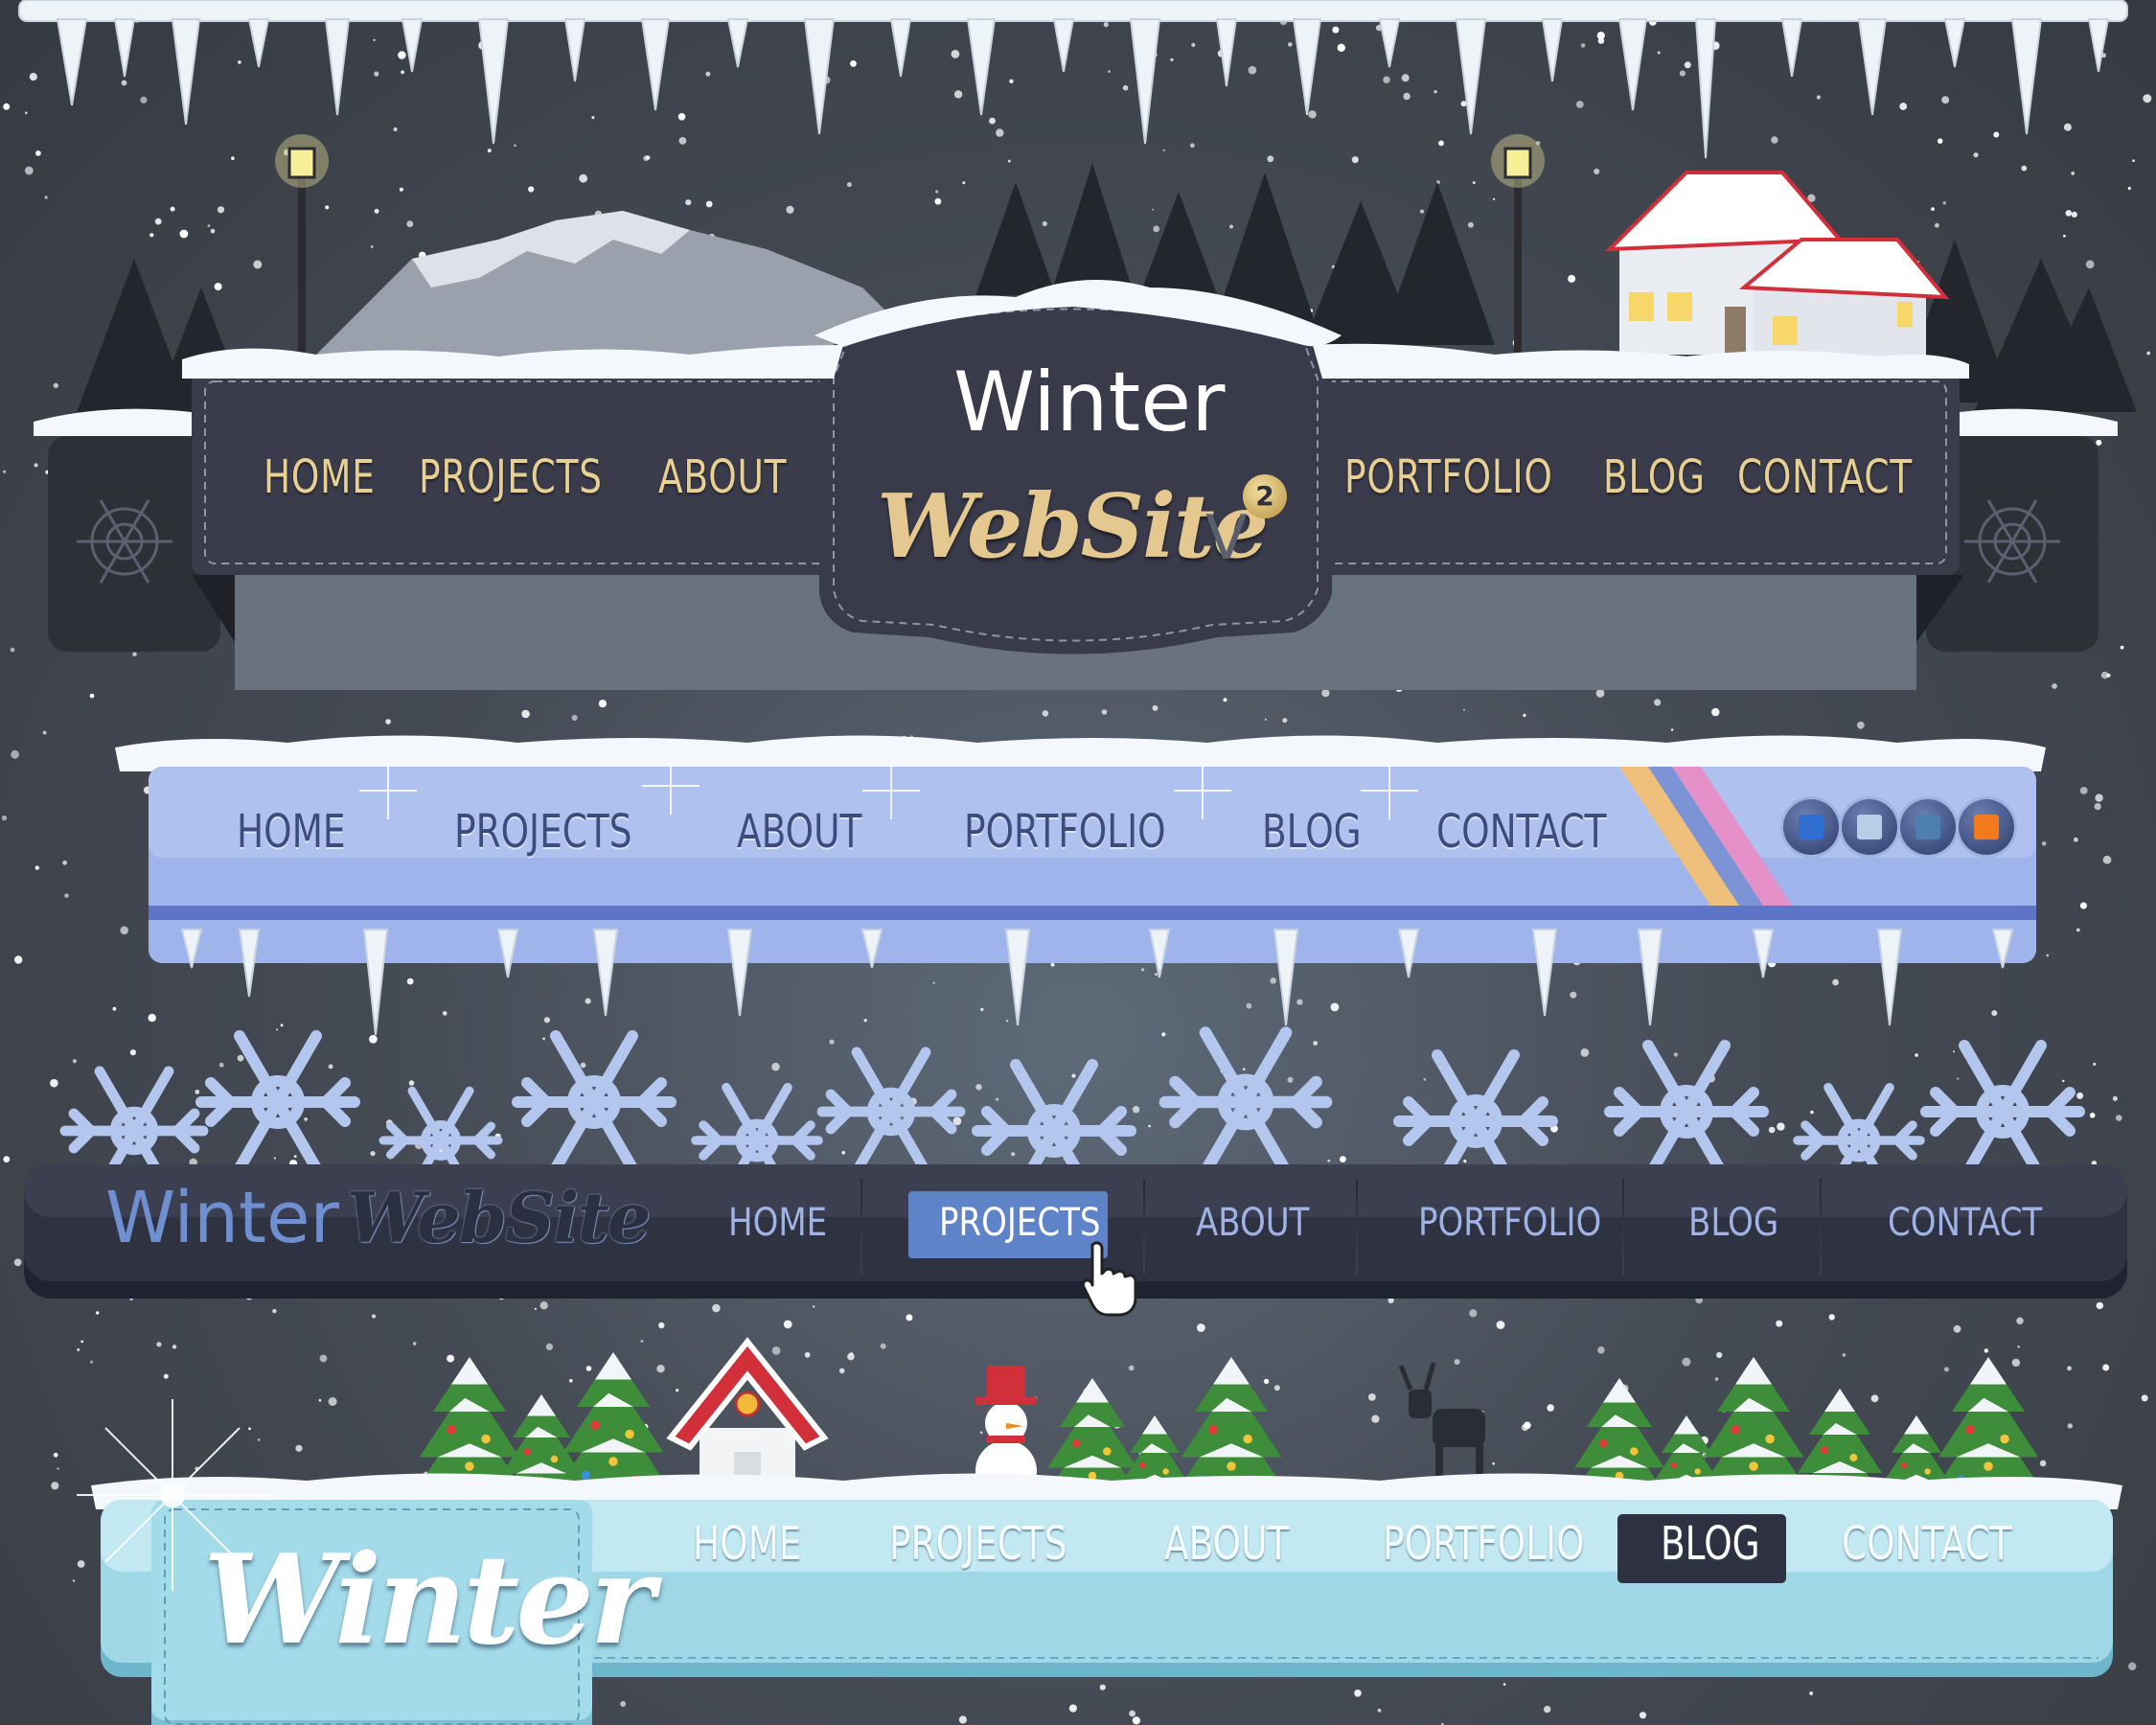 This screenshot has height=1725, width=2156. I want to click on brand-website: WebSite, so click(499, 1217).